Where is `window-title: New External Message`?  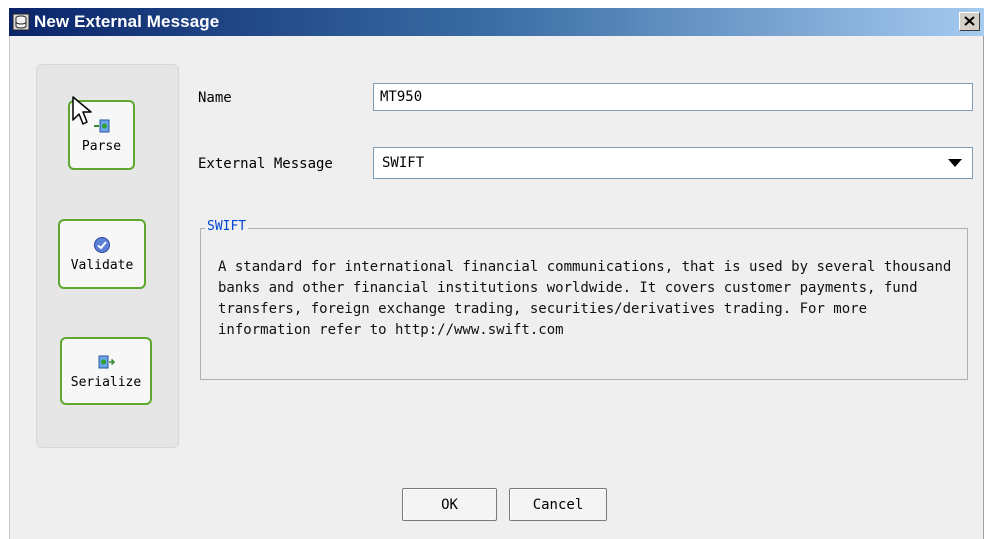
window-title: New External Message is located at coordinates (127, 21).